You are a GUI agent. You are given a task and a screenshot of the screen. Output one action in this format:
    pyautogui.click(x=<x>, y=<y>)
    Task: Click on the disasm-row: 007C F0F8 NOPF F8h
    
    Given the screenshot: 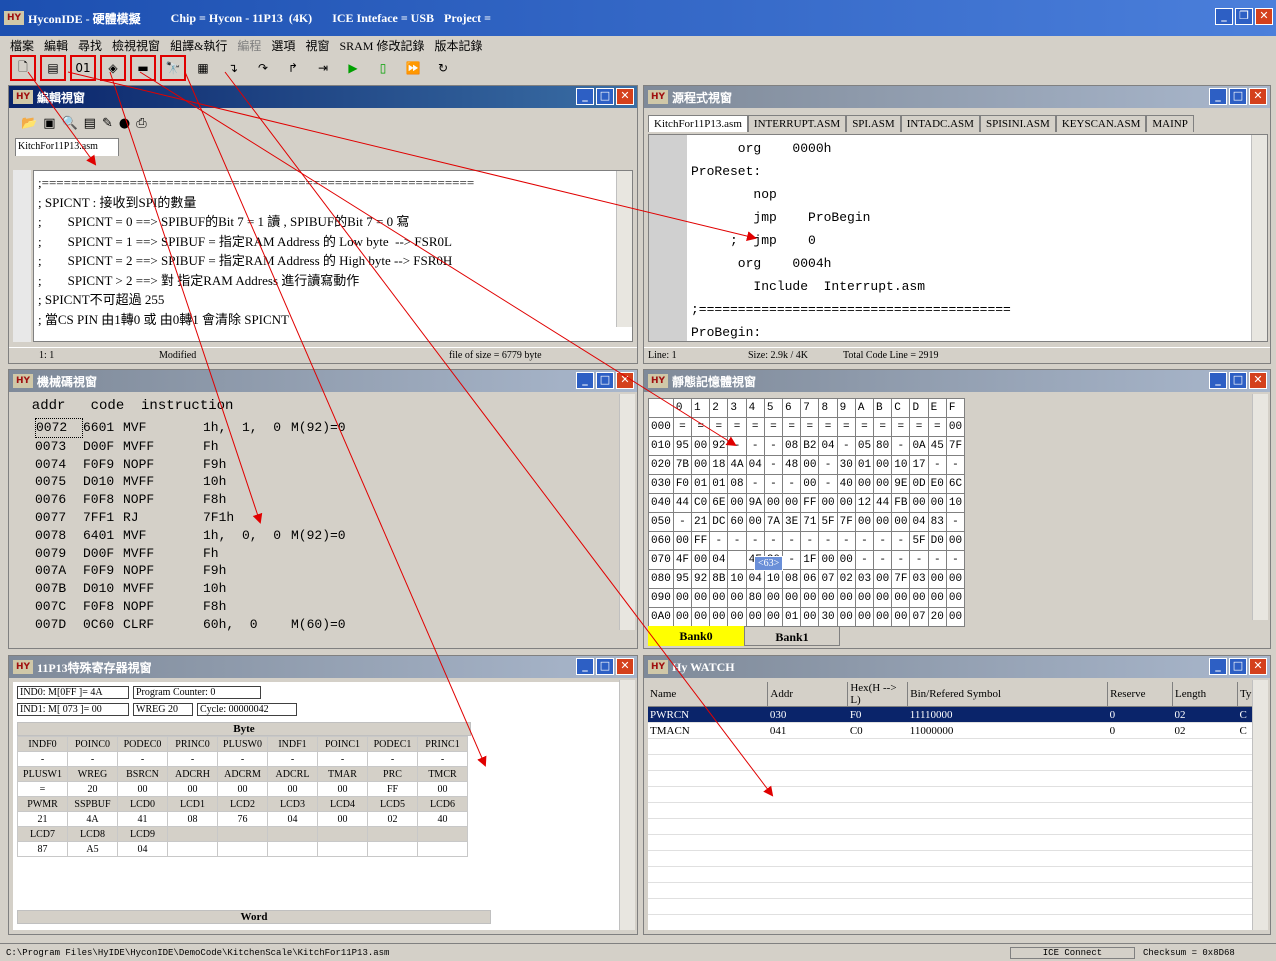 What is the action you would take?
    pyautogui.click(x=336, y=607)
    